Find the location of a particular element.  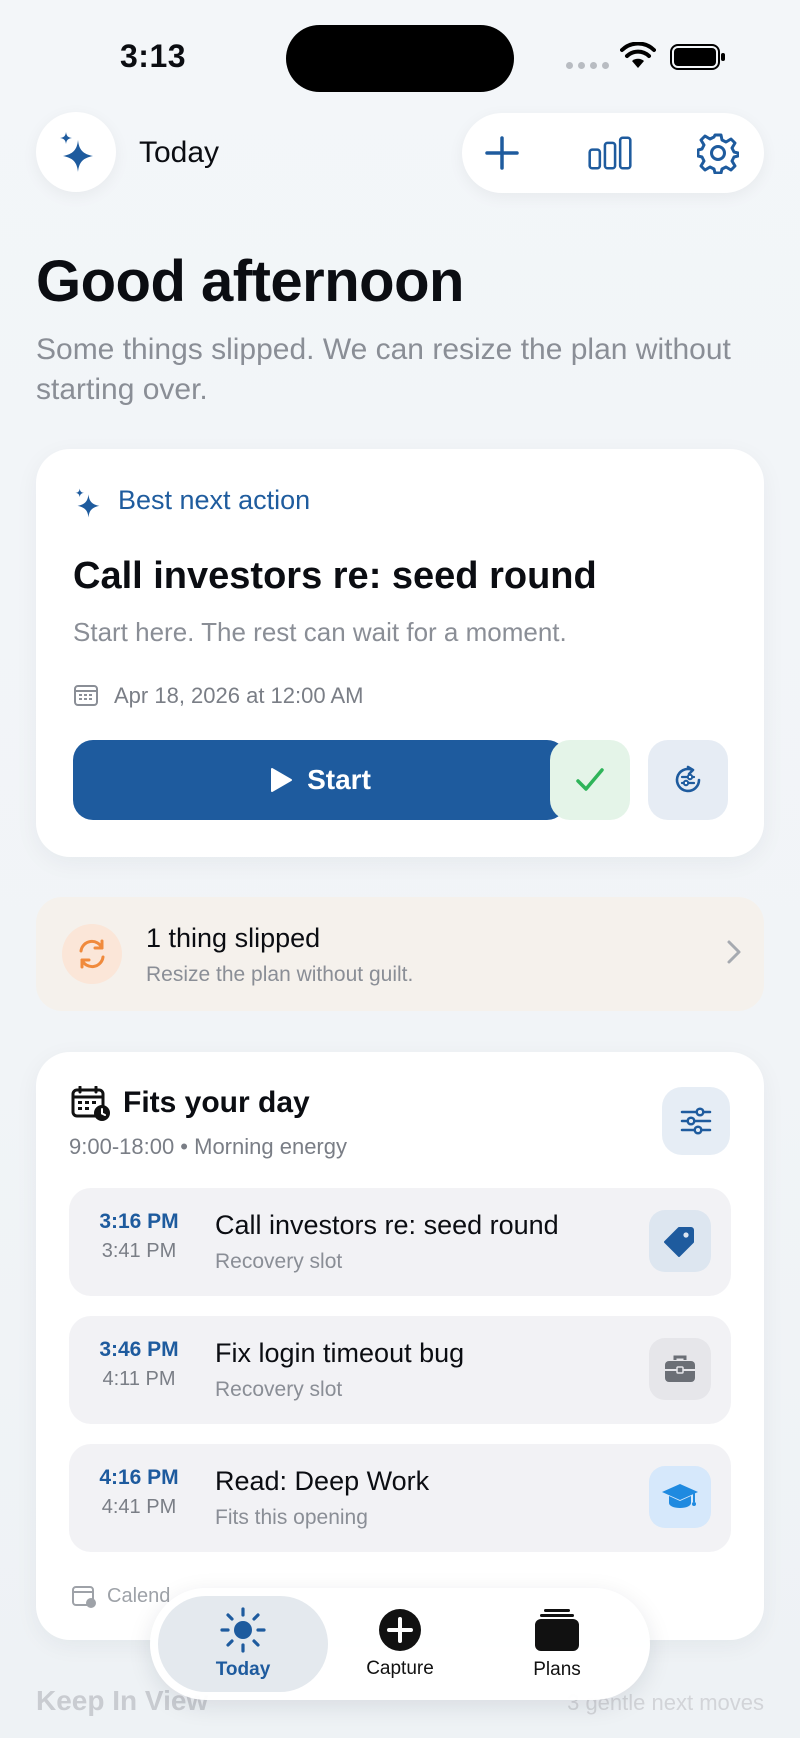

slot-title: Call investors re: seed round is located at coordinates (387, 1225).